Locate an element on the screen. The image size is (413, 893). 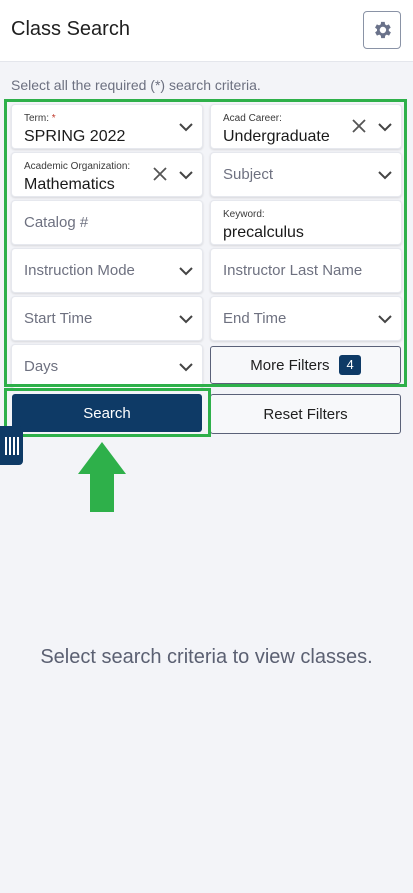
empty-state-message: Select search criteria to view classes. is located at coordinates (206, 657).